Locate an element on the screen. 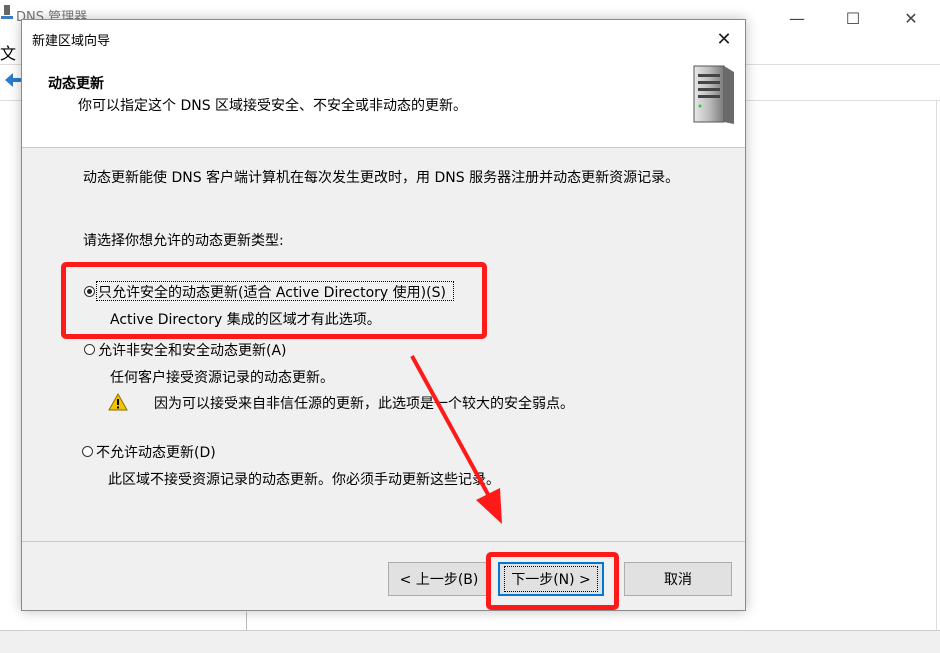 The image size is (940, 653). radio-nonsecure-and-secure is located at coordinates (89, 349).